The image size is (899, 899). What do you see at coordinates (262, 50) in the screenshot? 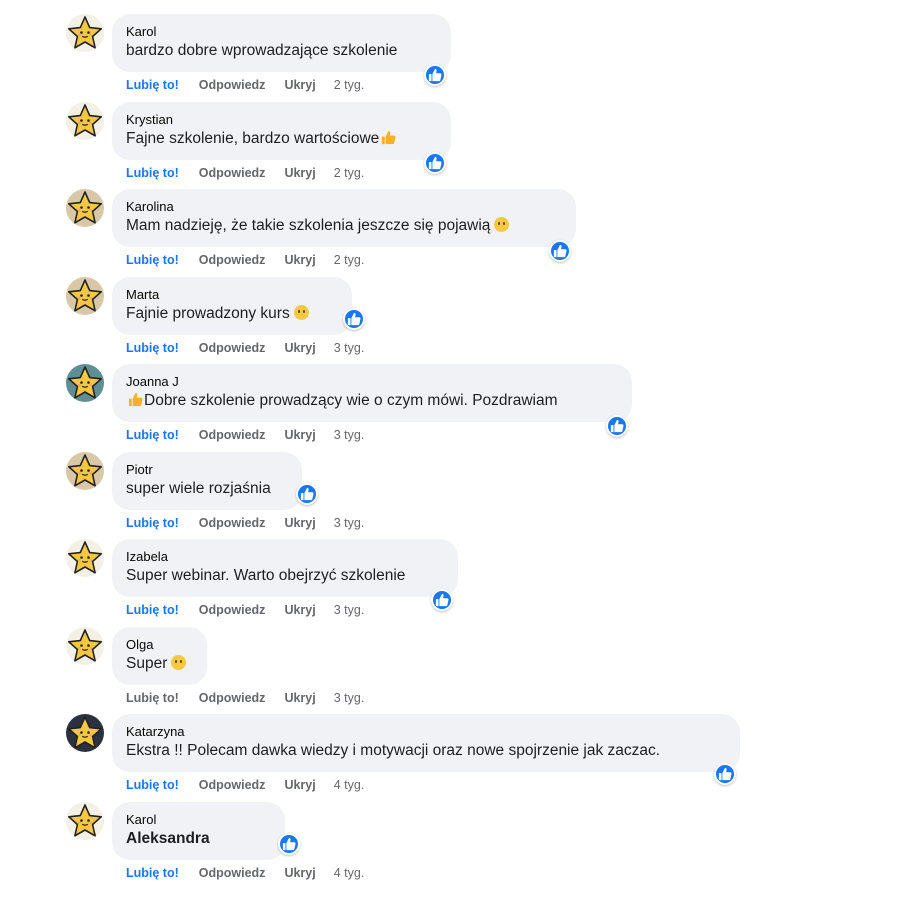
I see `comment-text: bardzo dobre wprowadzające szkolenie` at bounding box center [262, 50].